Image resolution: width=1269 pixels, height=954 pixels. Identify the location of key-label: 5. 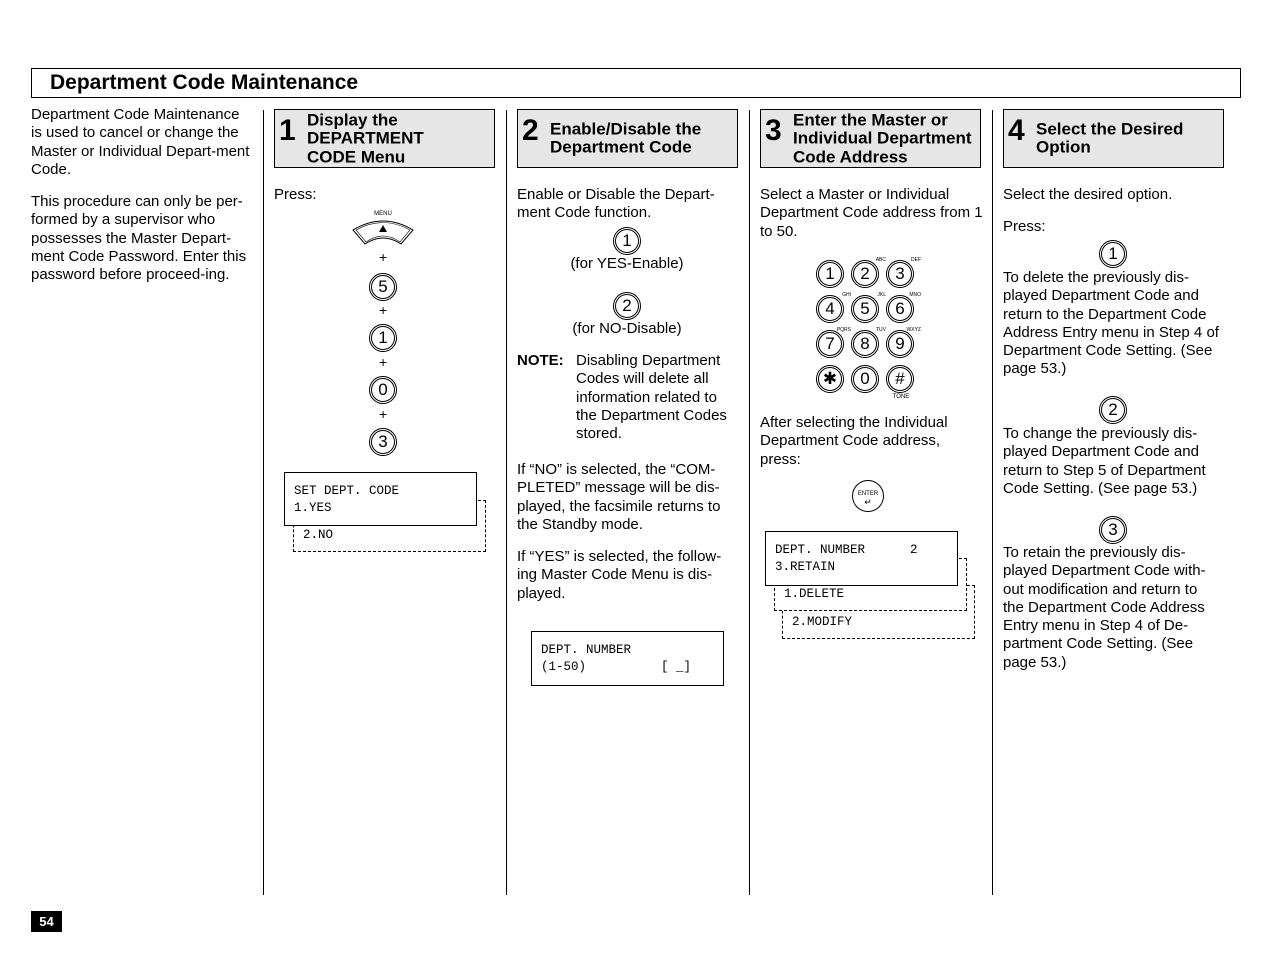
(865, 308).